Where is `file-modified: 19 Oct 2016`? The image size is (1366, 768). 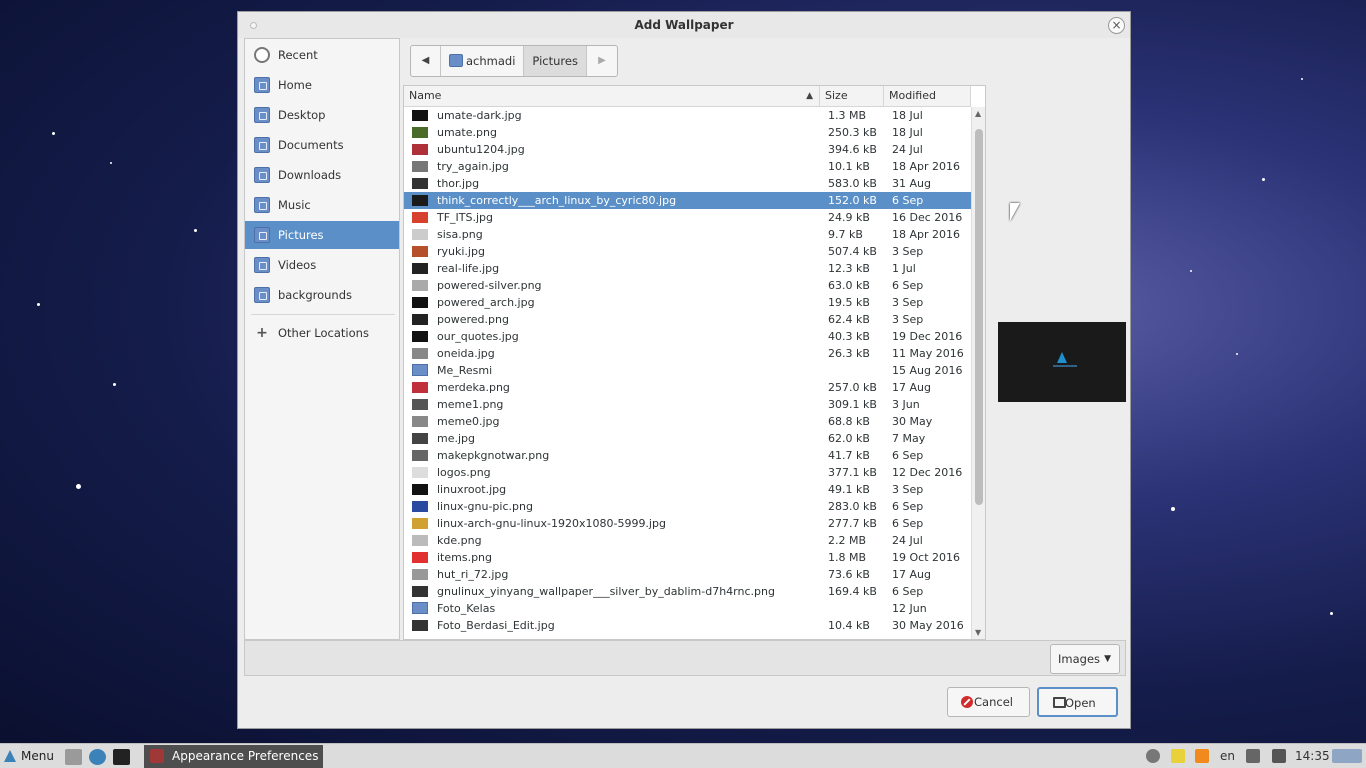
file-modified: 19 Oct 2016 is located at coordinates (926, 557).